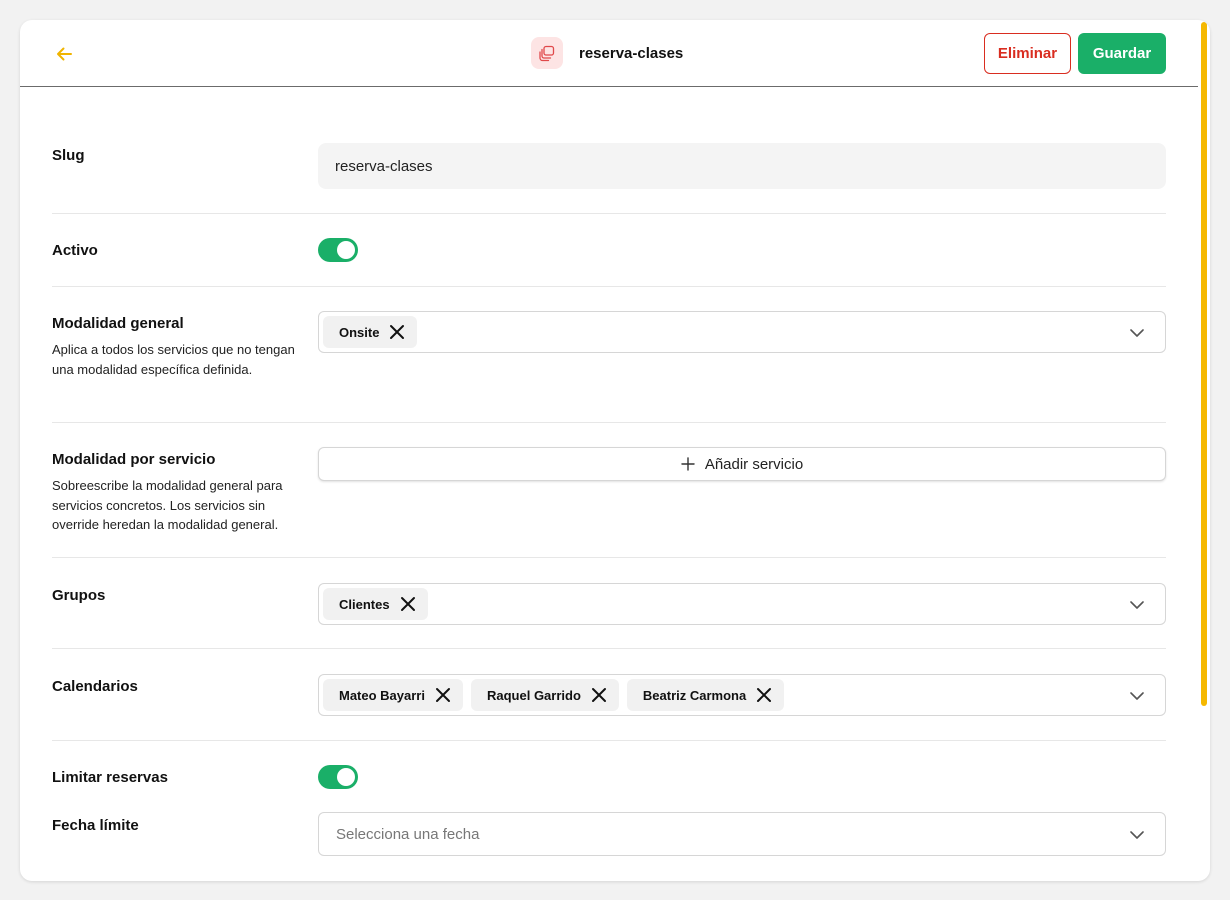  Describe the element at coordinates (547, 53) in the screenshot. I see `layers-icon` at that location.